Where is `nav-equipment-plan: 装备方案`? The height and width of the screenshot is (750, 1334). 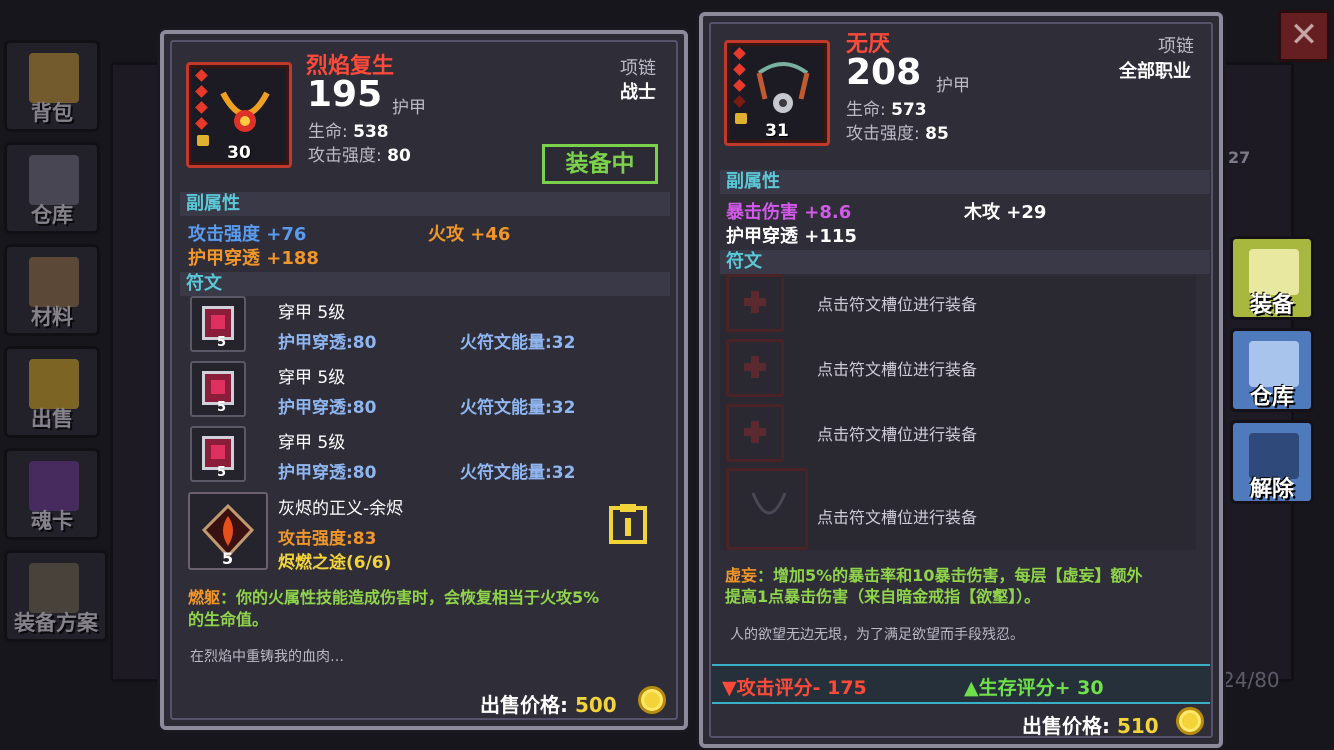
nav-equipment-plan: 装备方案 is located at coordinates (56, 596).